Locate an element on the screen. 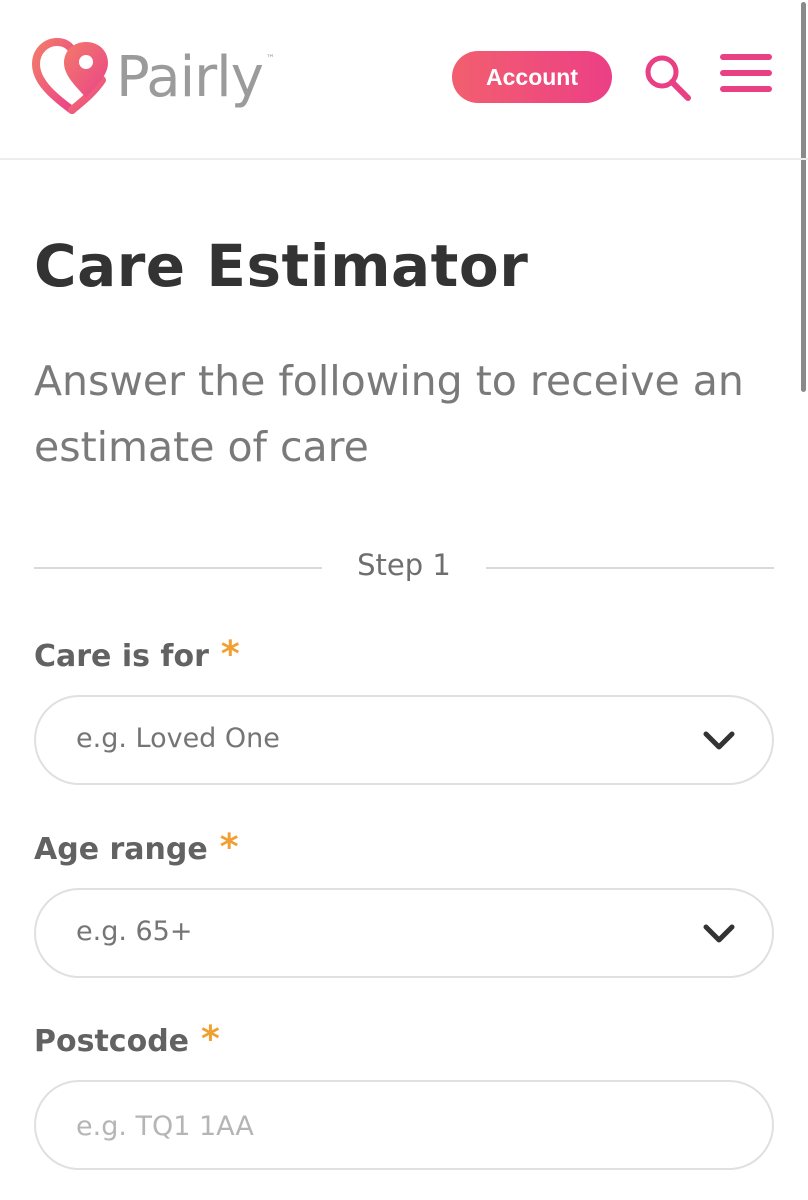 The width and height of the screenshot is (808, 1200). brand-name: Pairly is located at coordinates (190, 77).